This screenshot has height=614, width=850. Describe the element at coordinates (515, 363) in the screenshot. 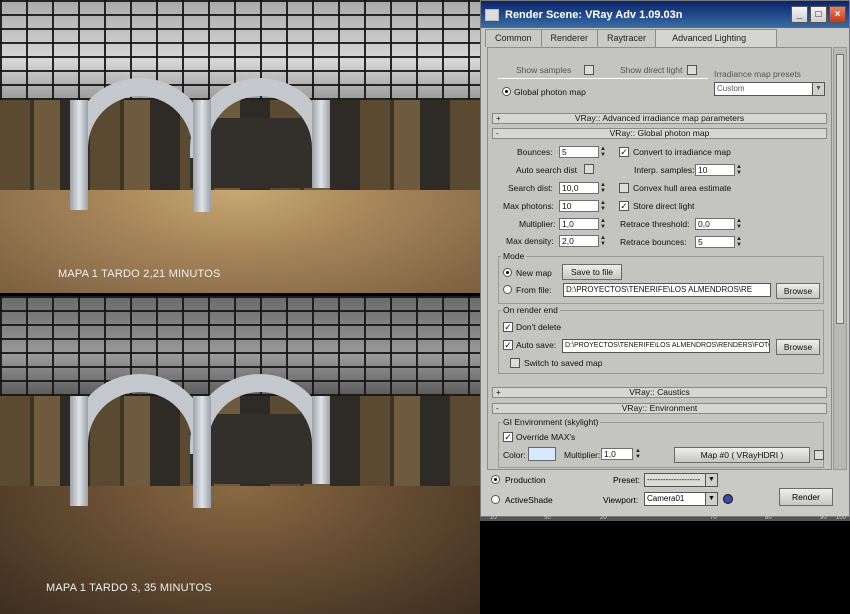

I see `switch-saved-checkbox` at that location.